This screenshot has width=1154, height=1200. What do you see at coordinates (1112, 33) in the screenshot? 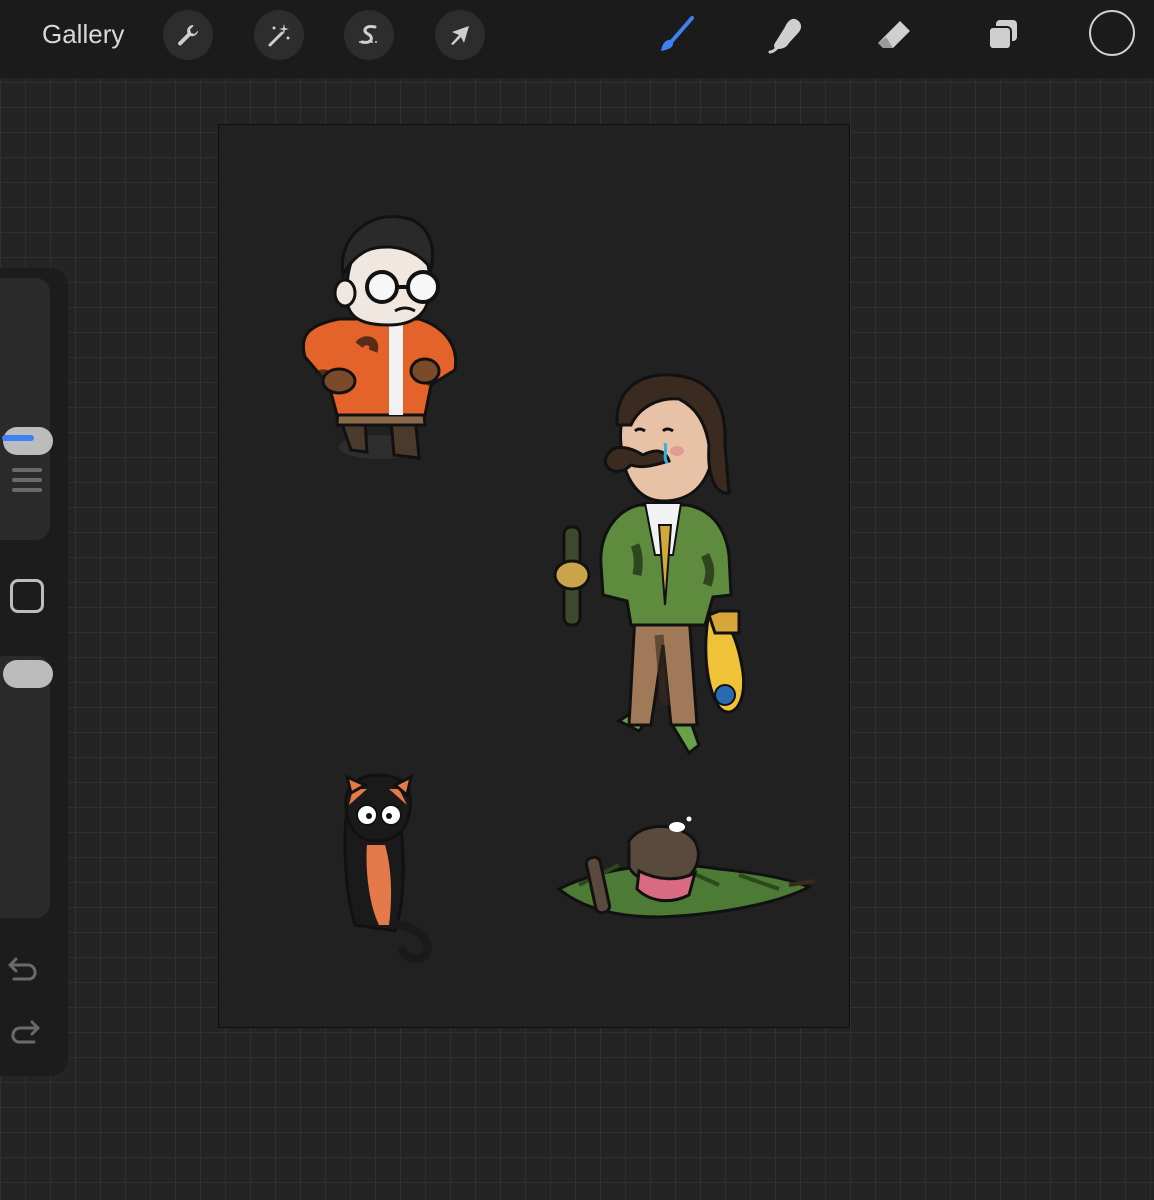
I see `color-picker-button` at bounding box center [1112, 33].